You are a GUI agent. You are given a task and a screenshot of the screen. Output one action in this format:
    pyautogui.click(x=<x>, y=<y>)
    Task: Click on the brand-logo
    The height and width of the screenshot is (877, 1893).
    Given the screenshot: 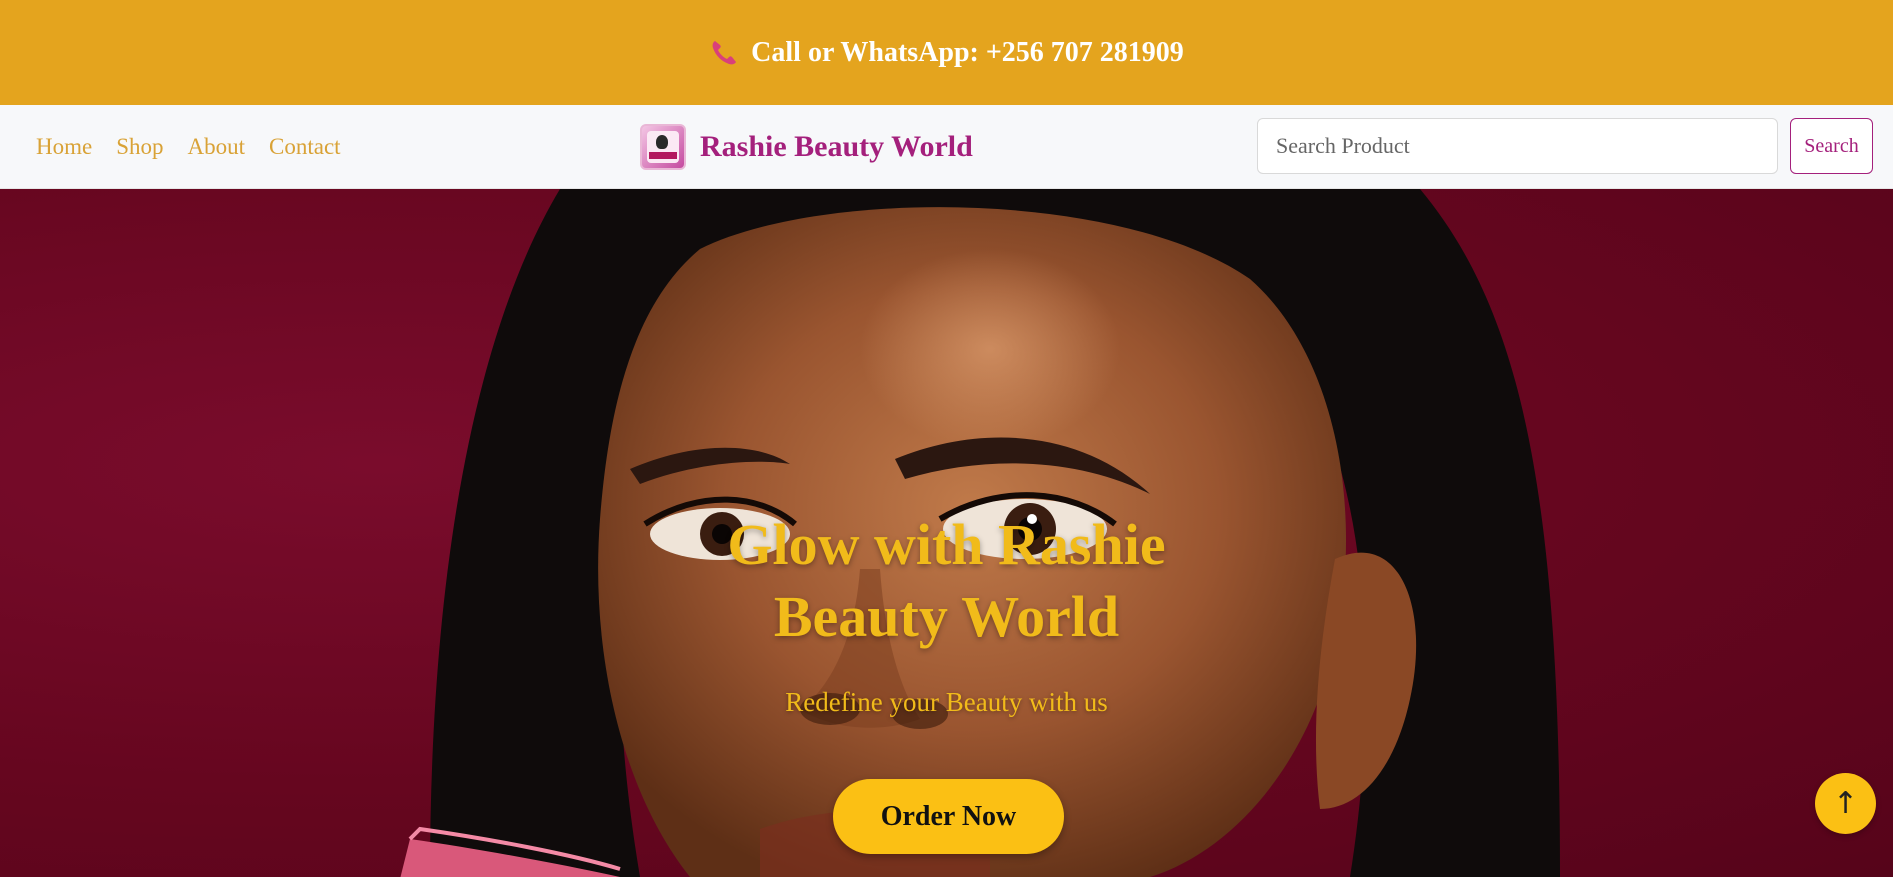 What is the action you would take?
    pyautogui.click(x=663, y=147)
    